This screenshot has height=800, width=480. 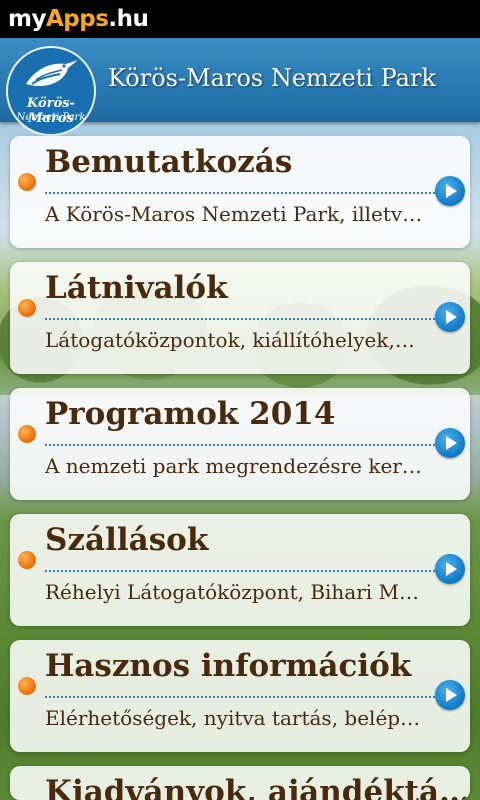 I want to click on kingfisher-bird-icon, so click(x=52, y=73).